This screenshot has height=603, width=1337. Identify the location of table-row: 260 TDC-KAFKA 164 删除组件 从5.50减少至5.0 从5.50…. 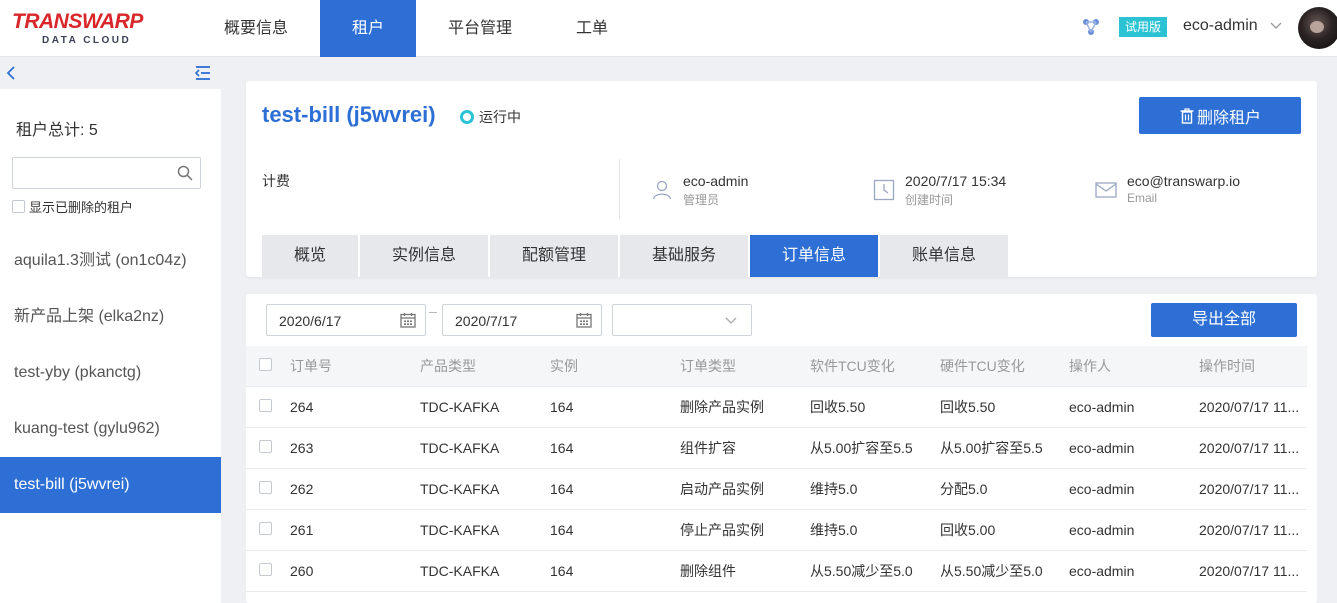
(776, 571).